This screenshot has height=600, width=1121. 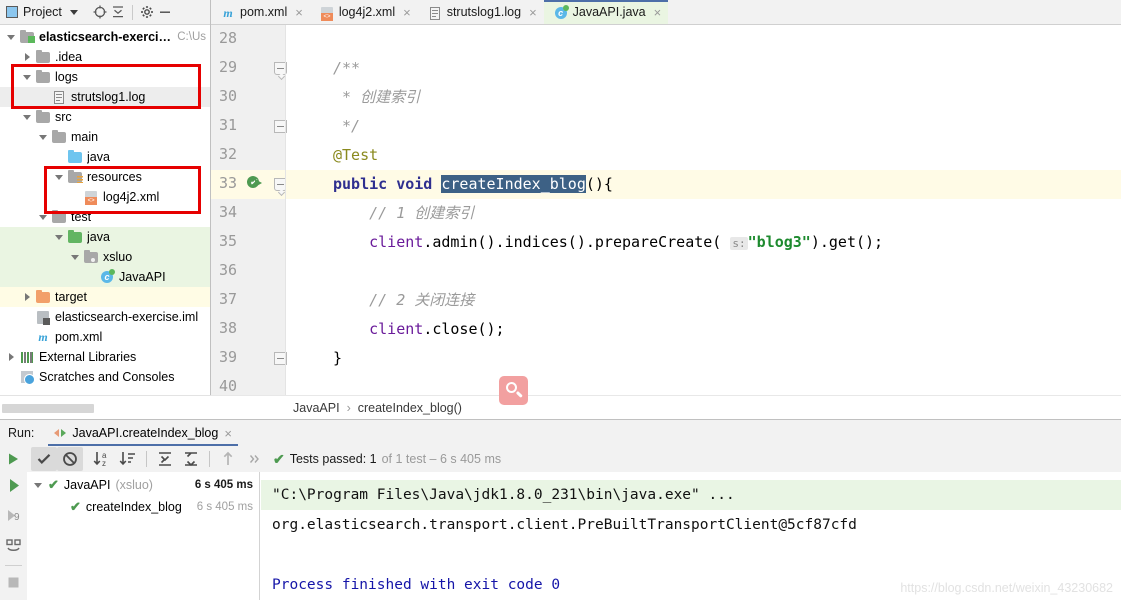 I want to click on sort-by-duration-icon, so click(x=128, y=459).